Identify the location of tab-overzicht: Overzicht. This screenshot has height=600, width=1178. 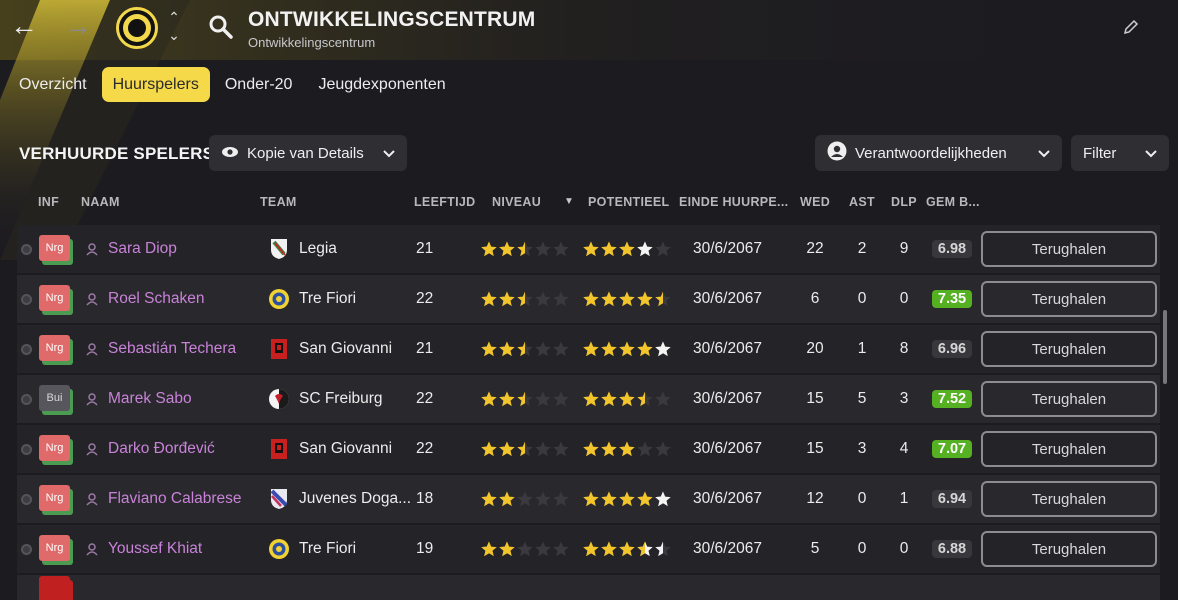
(53, 84).